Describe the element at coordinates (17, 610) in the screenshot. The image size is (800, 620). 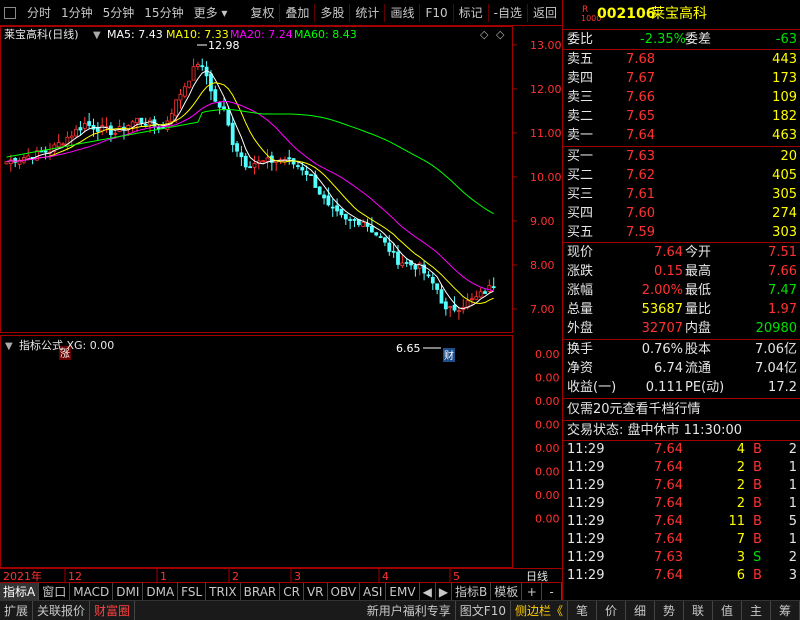
I see `extend-button: 扩展` at that location.